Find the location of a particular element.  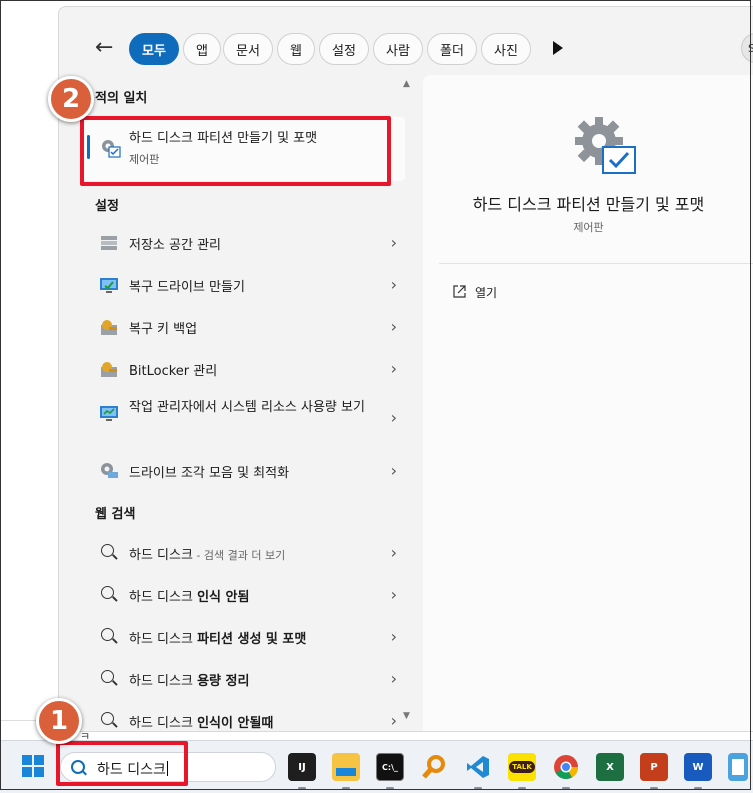

list-item-label: 복구 드라이브 만들기 is located at coordinates (187, 287).